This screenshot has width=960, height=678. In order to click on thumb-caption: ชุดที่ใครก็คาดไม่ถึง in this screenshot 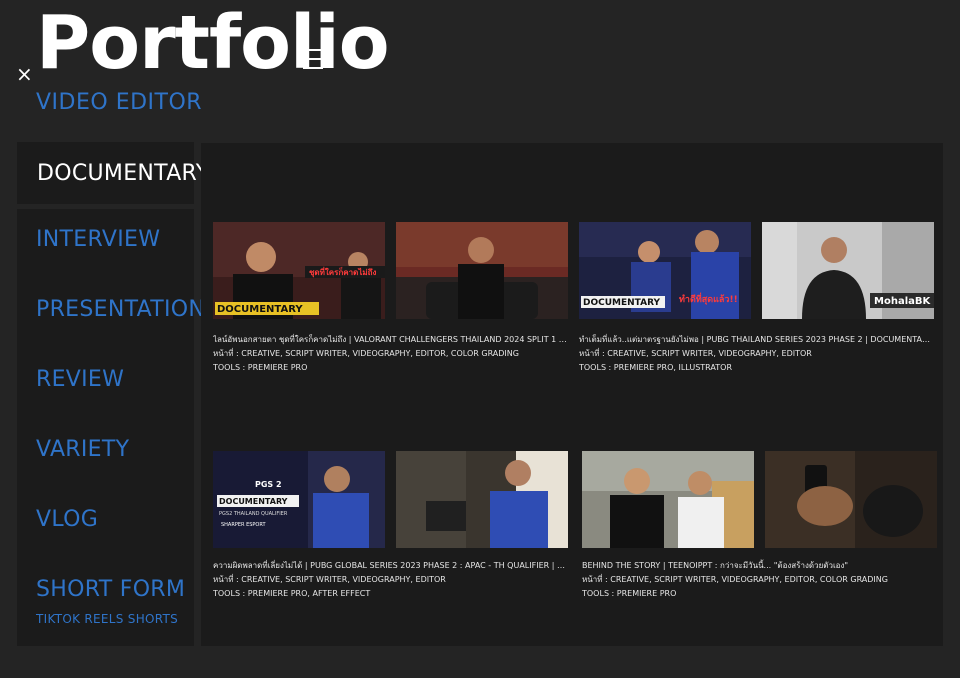, I will do `click(342, 272)`.